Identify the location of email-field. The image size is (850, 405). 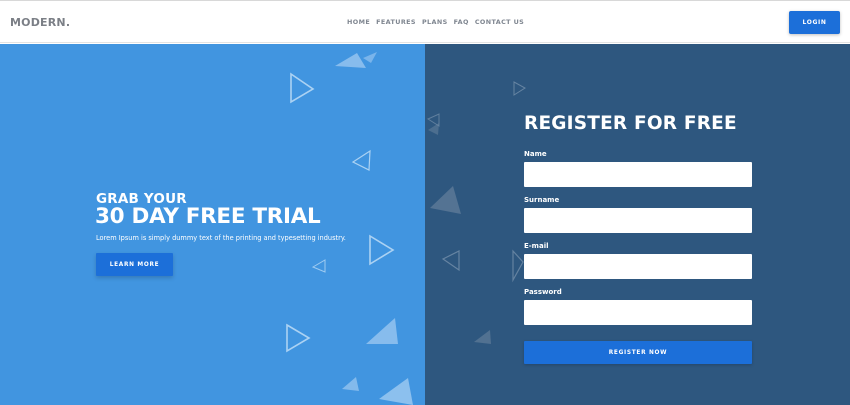
(638, 266).